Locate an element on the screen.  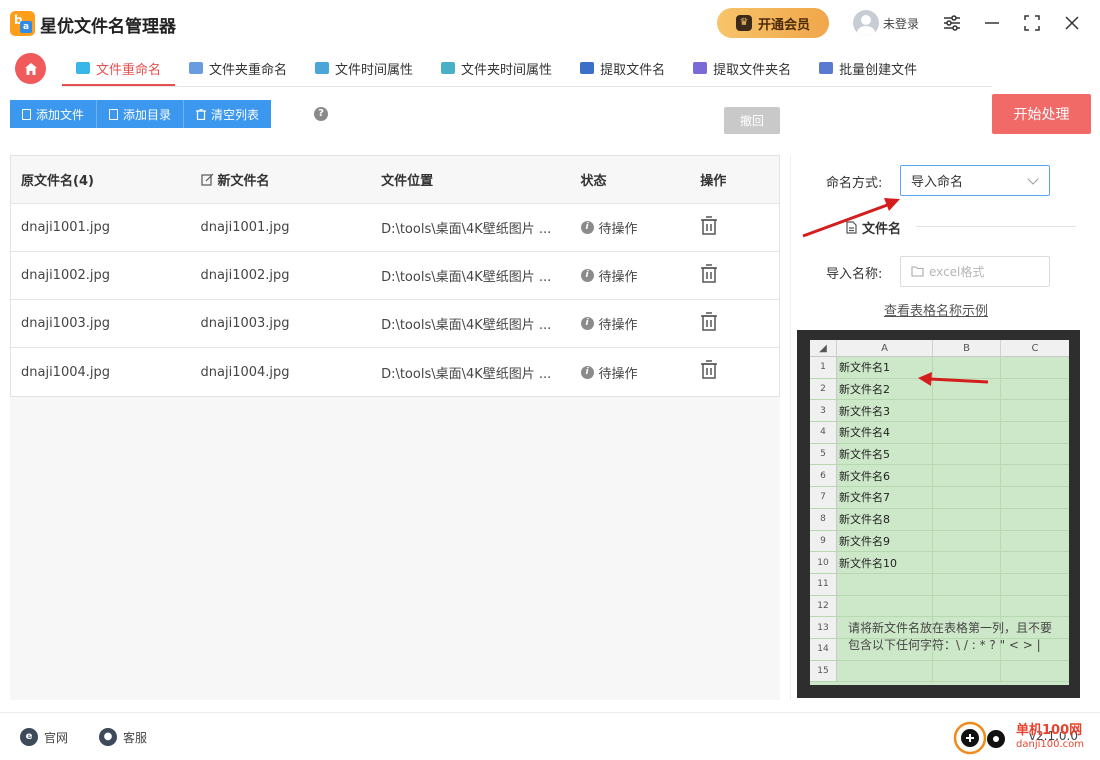
header-new-name-label: 新文件名 is located at coordinates (243, 181).